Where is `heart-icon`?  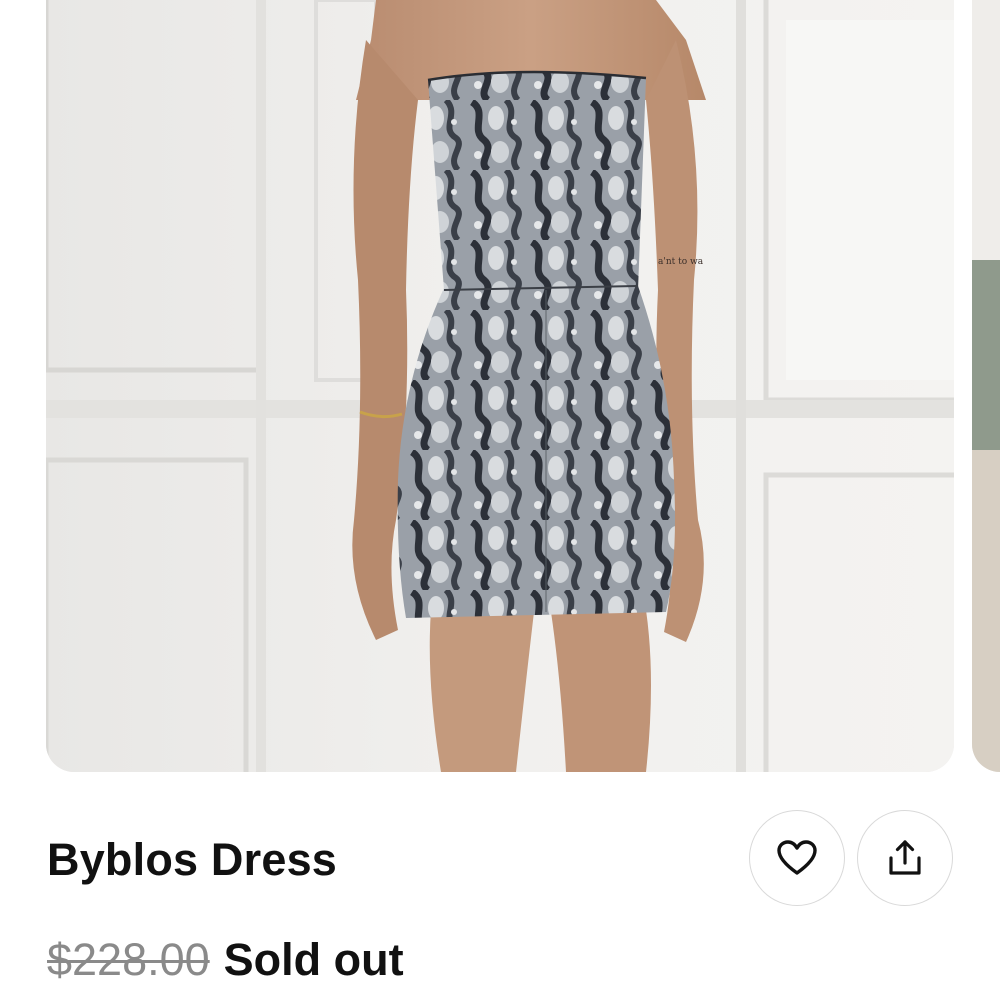 heart-icon is located at coordinates (797, 857).